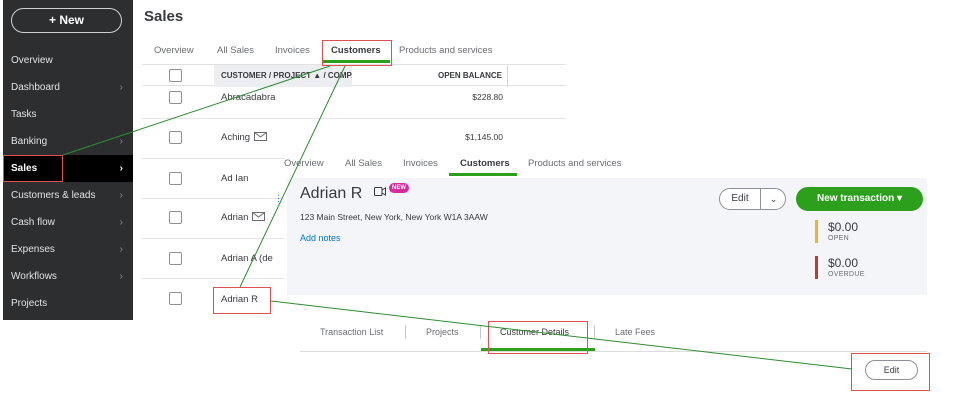  What do you see at coordinates (234, 178) in the screenshot?
I see `customer-name-link: Ad Ian` at bounding box center [234, 178].